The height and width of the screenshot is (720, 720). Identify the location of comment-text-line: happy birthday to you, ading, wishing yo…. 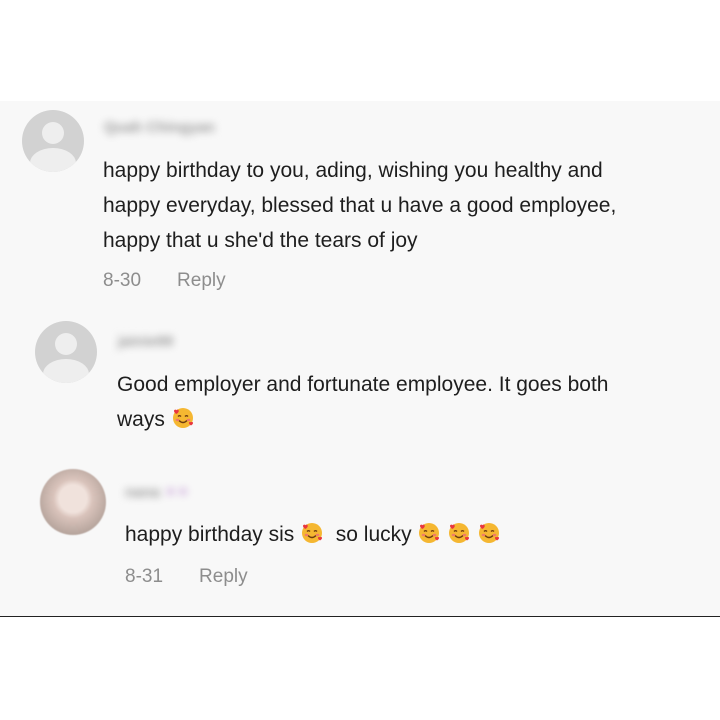
(353, 170).